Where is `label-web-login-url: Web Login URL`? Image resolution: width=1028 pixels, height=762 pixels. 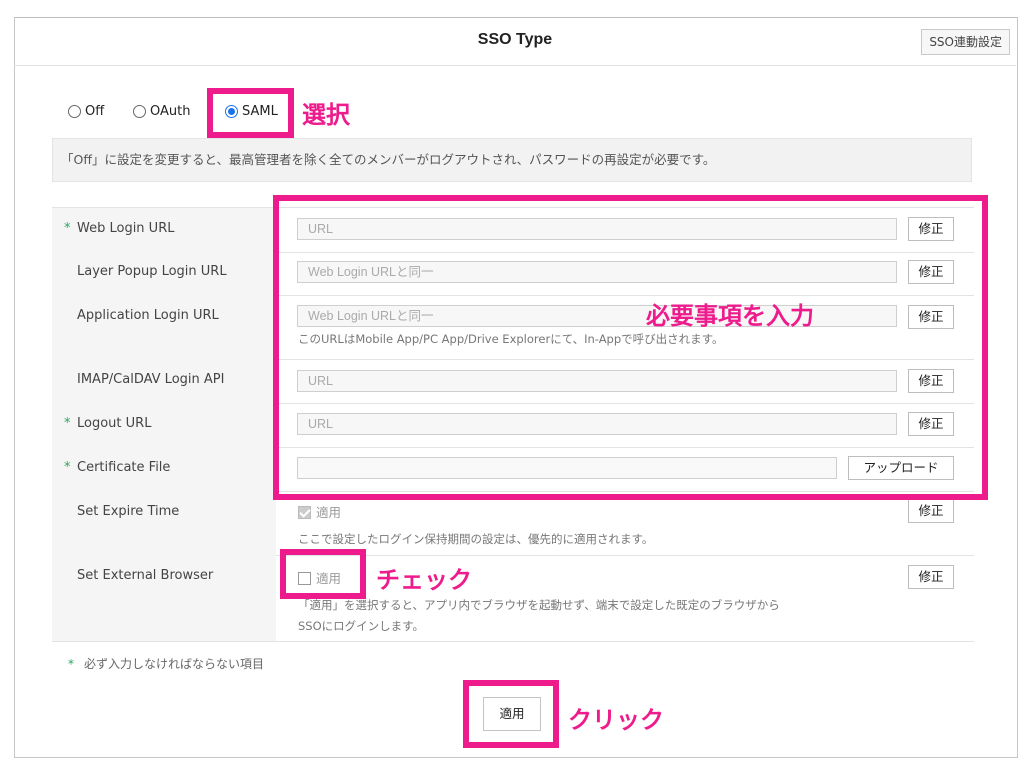
label-web-login-url: Web Login URL is located at coordinates (126, 228).